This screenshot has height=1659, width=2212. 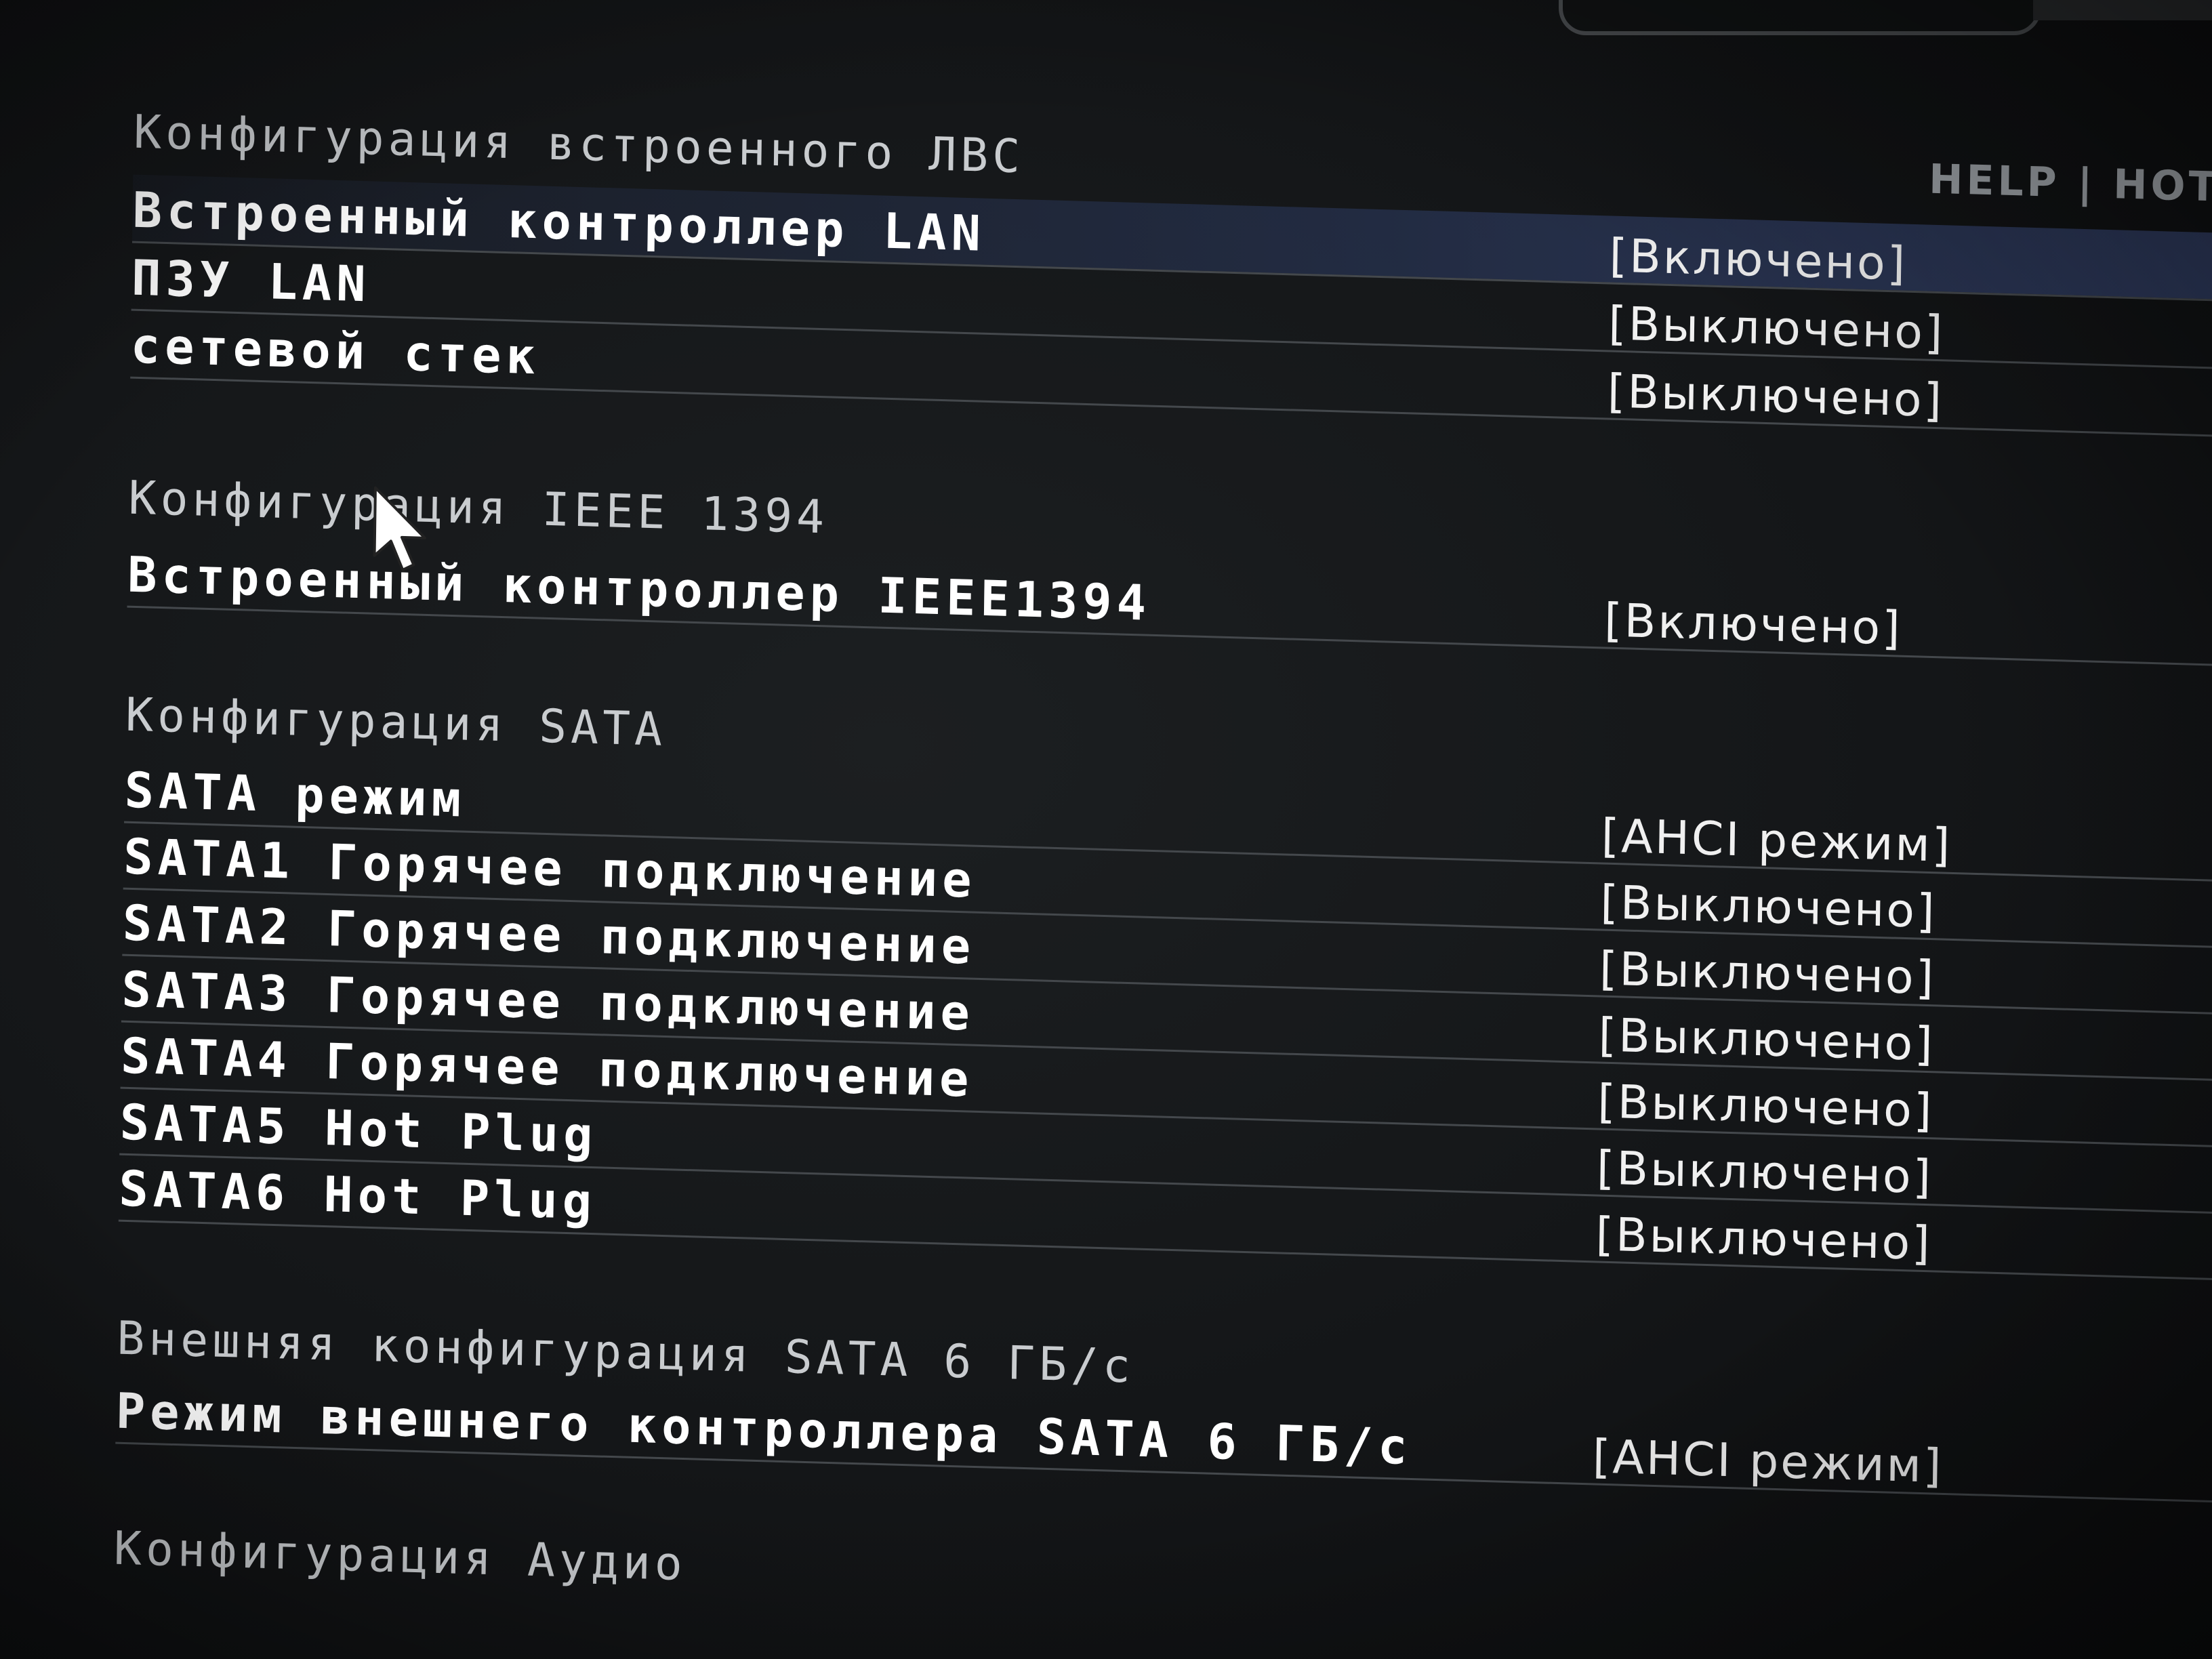 I want to click on section-title-sata: Конфигурация SATA, so click(x=396, y=722).